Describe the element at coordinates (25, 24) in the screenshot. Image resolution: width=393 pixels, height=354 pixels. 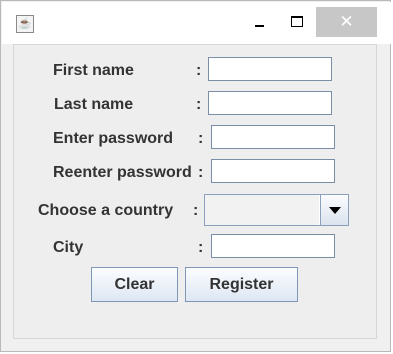
I see `java-icon: ☕` at that location.